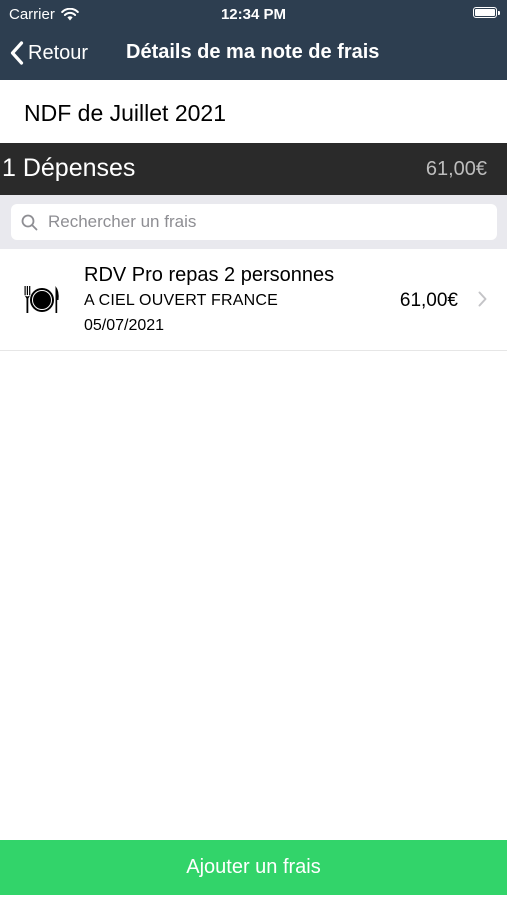 Image resolution: width=507 pixels, height=900 pixels. I want to click on search-input, so click(258, 222).